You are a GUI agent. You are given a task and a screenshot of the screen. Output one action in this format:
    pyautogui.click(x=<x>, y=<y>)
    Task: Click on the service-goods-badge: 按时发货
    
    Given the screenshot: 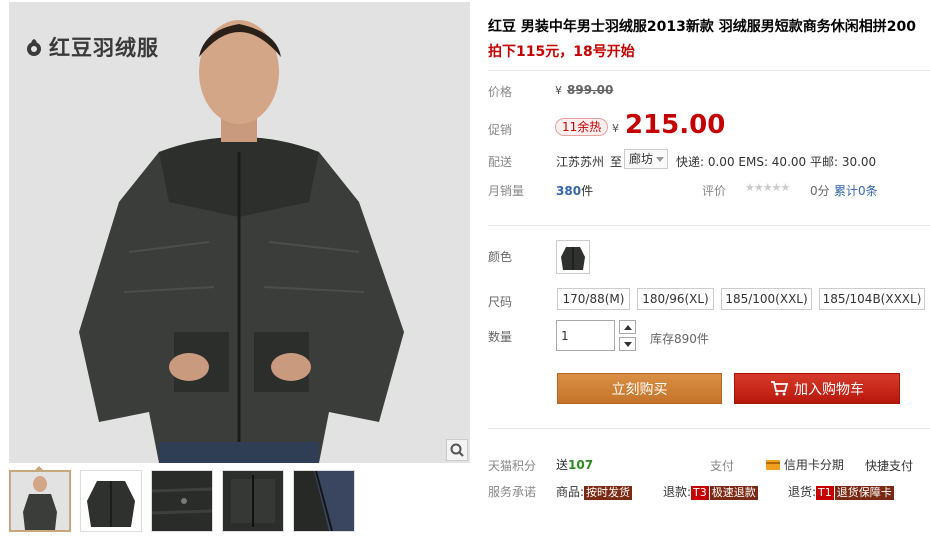 What is the action you would take?
    pyautogui.click(x=608, y=493)
    